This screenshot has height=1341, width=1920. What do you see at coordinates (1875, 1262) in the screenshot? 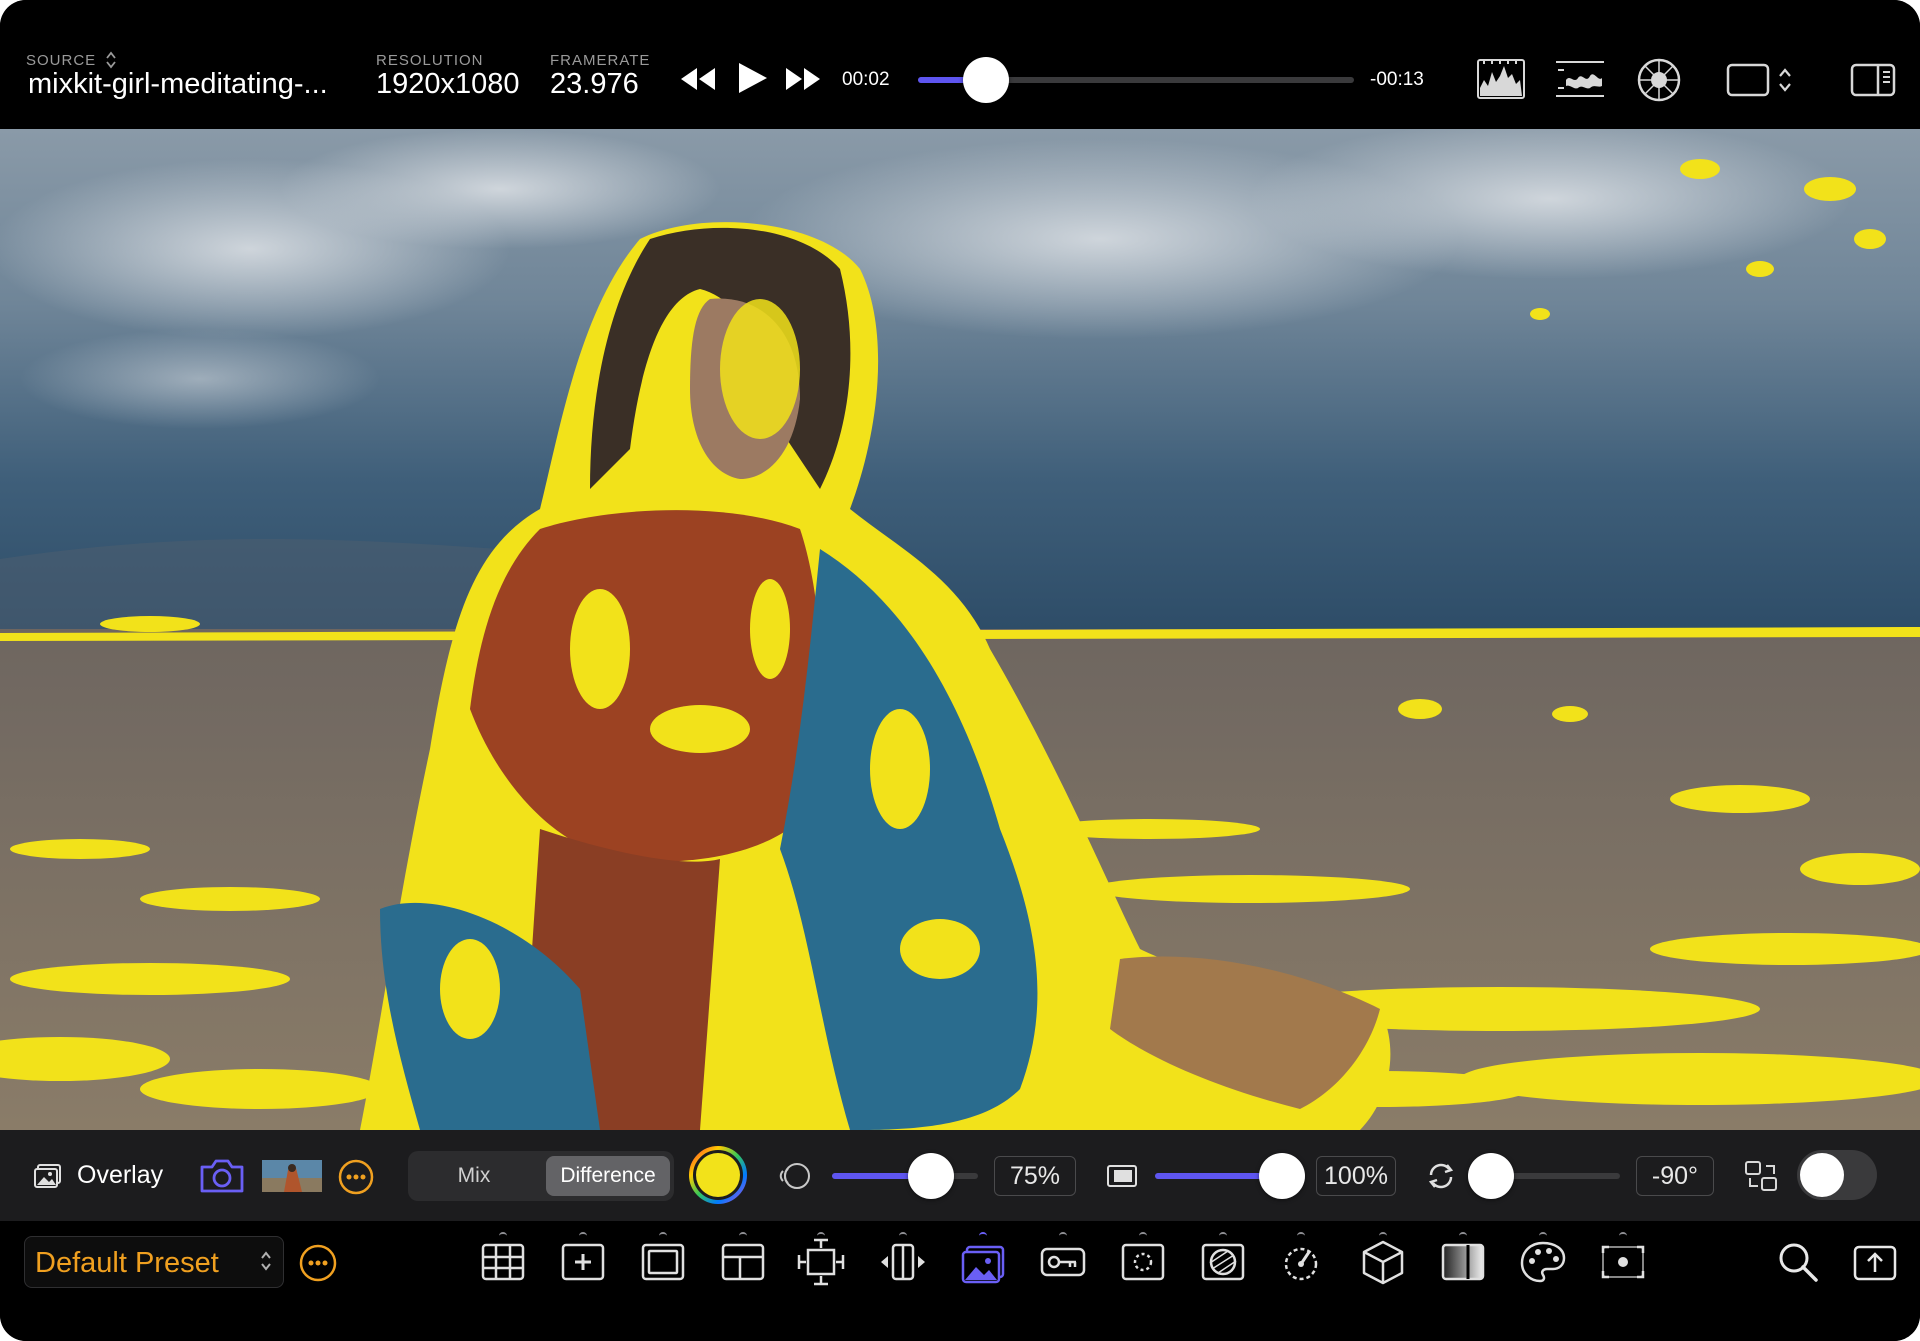
I see `share-export-icon` at bounding box center [1875, 1262].